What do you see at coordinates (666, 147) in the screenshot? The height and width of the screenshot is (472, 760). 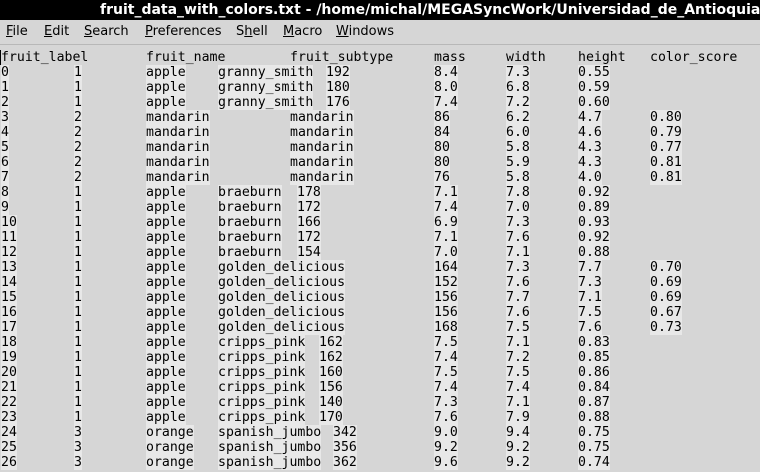 I see `cell-color-score: 0.77` at bounding box center [666, 147].